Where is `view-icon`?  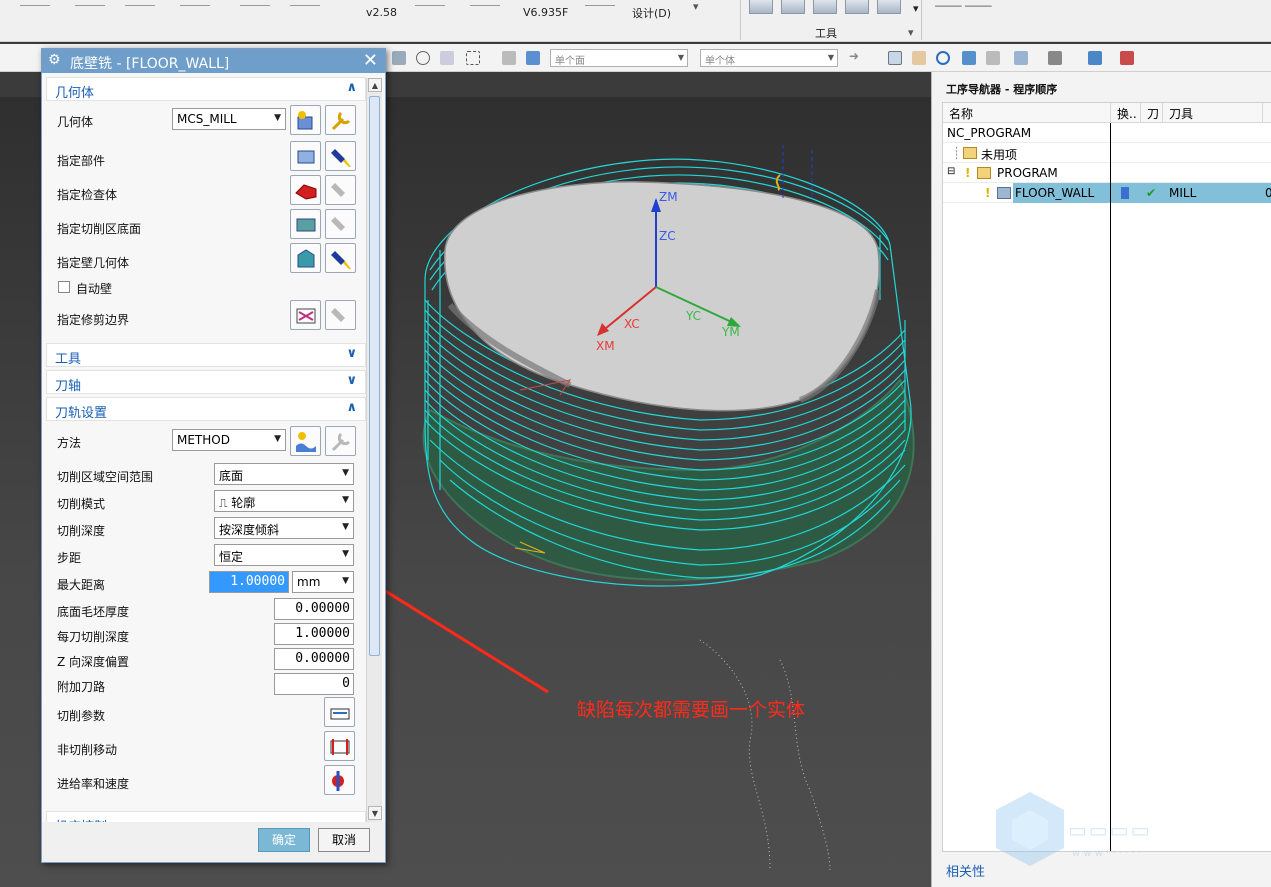 view-icon is located at coordinates (895, 58).